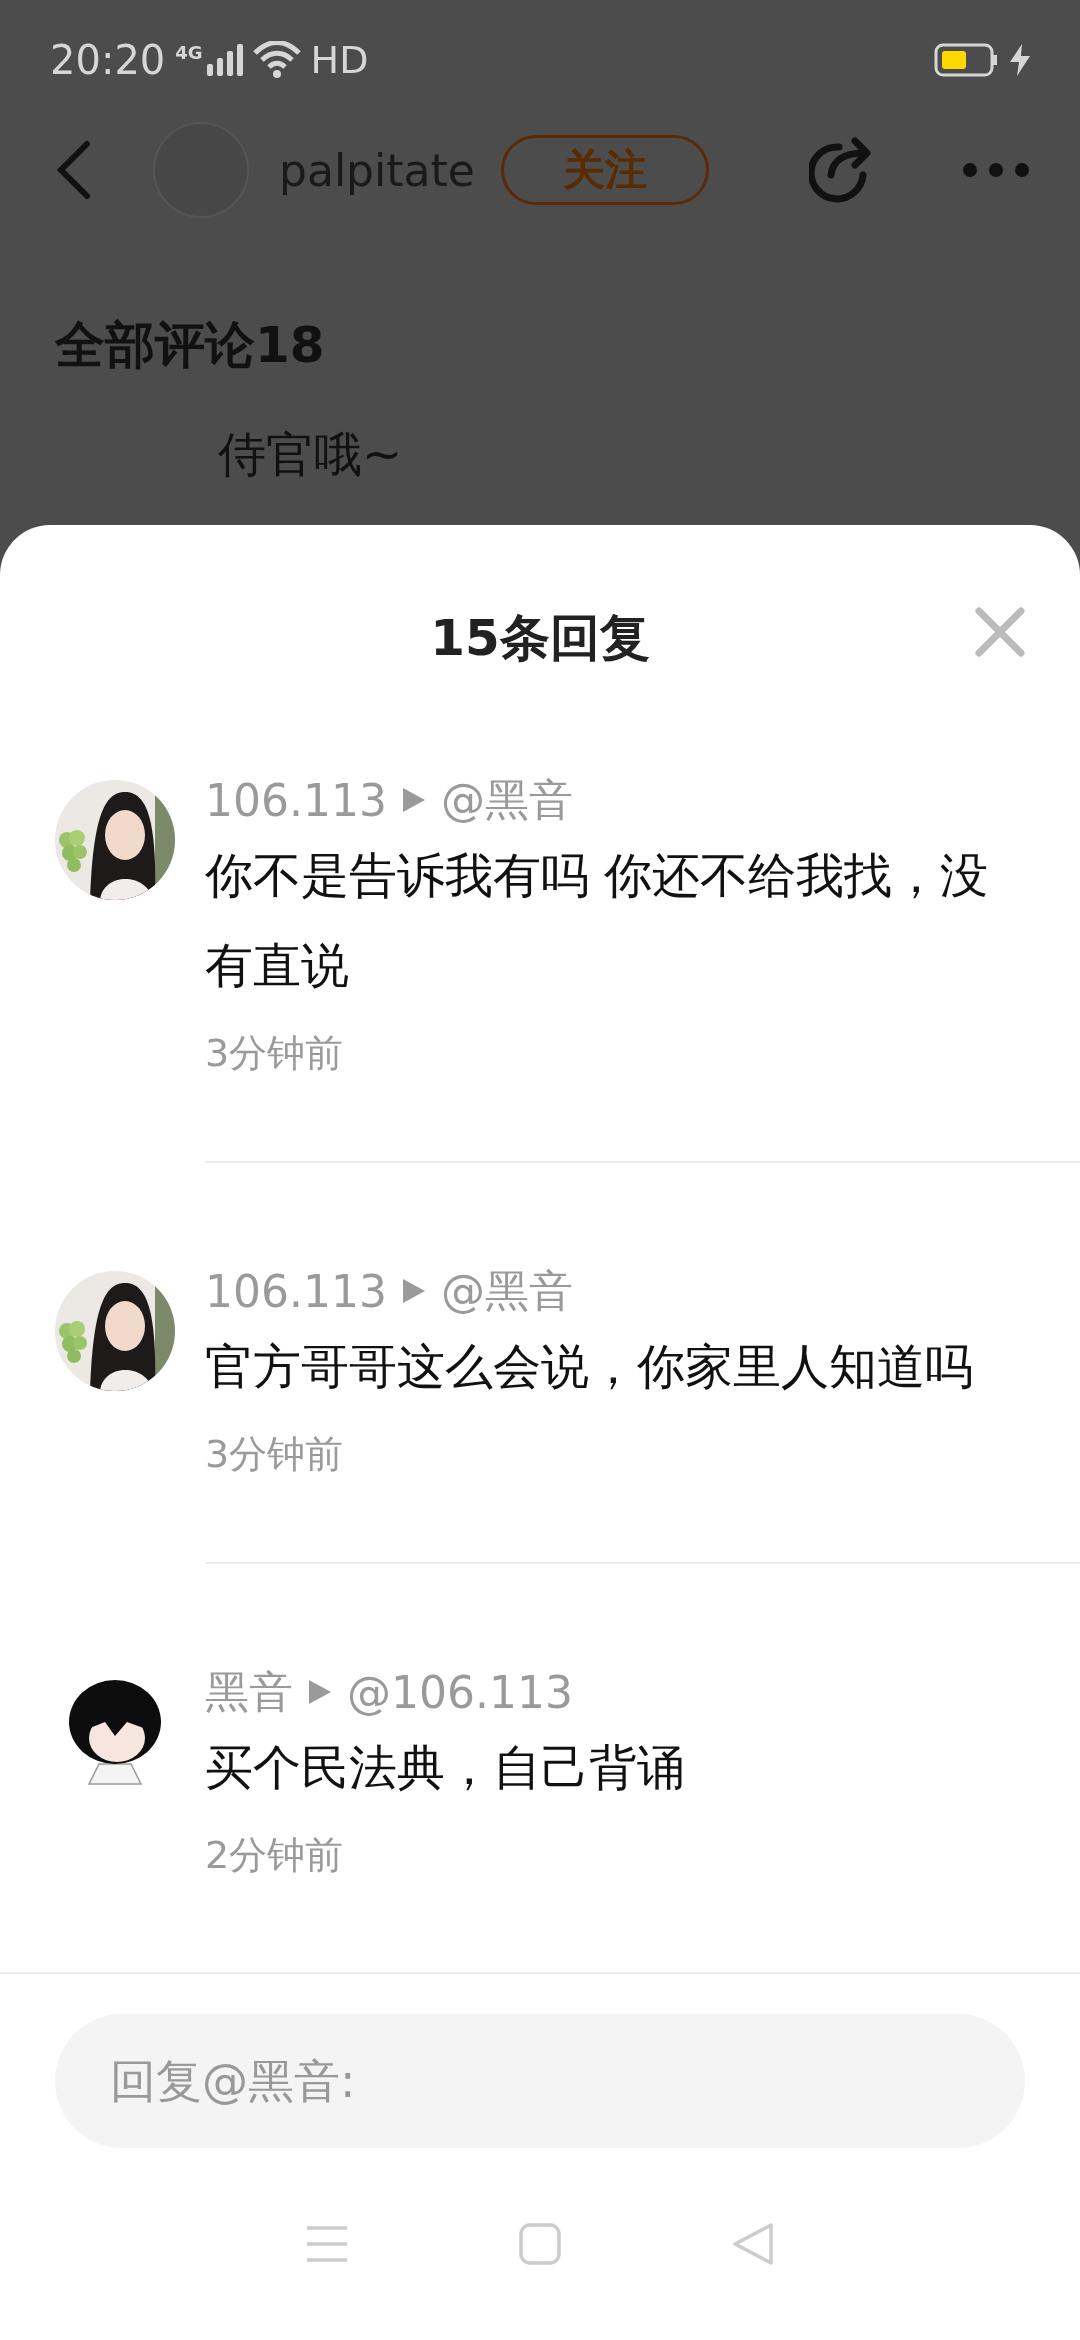  What do you see at coordinates (540, 2244) in the screenshot?
I see `home-icon` at bounding box center [540, 2244].